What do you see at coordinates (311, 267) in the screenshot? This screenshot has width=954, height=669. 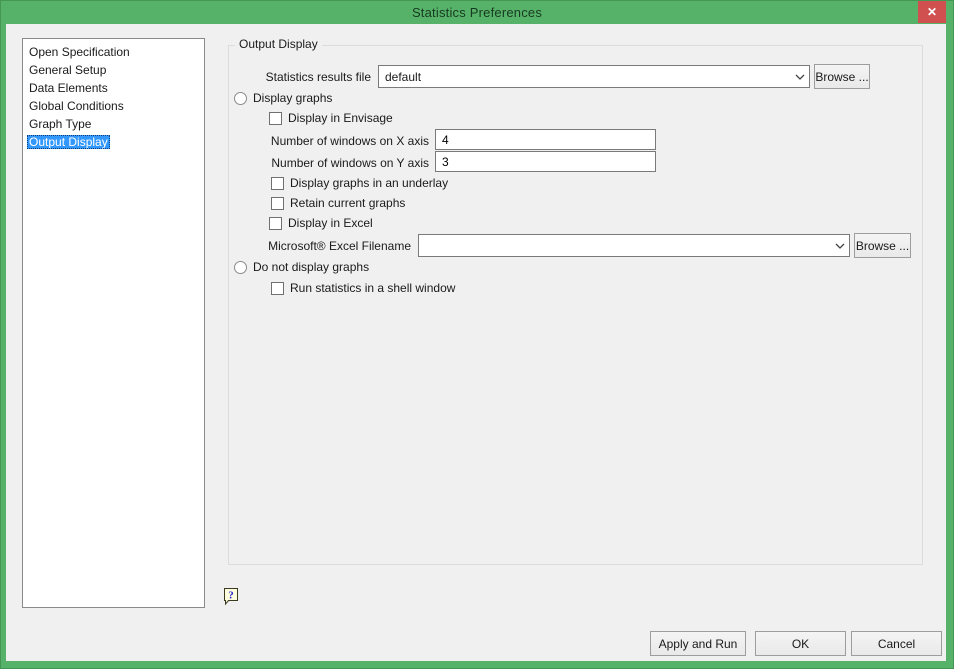 I see `no-graphs-label: Do not display graphs` at bounding box center [311, 267].